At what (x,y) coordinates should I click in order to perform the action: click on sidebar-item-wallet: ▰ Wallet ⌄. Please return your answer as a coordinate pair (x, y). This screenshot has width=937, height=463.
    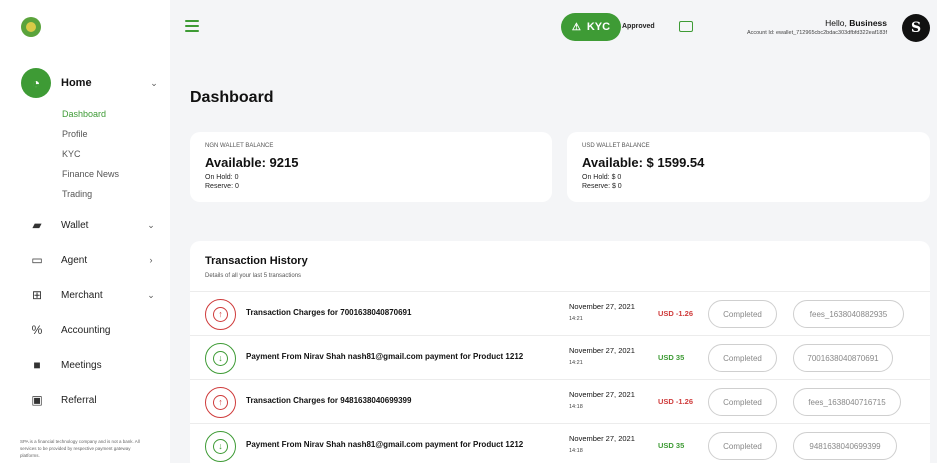
    Looking at the image, I should click on (93, 225).